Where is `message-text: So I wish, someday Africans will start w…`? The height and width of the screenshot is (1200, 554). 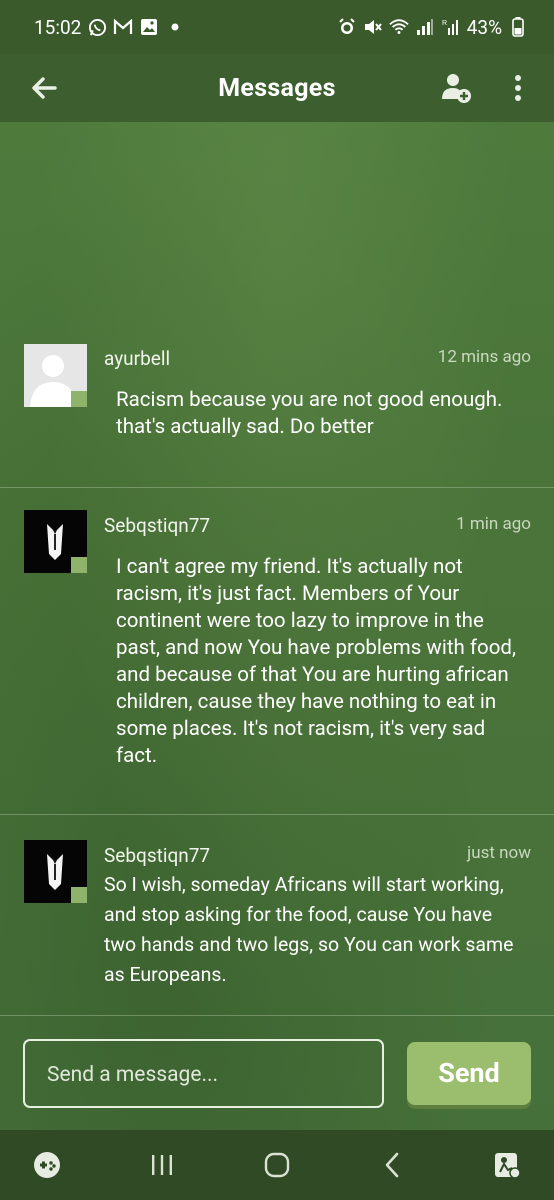
message-text: So I wish, someday Africans will start w… is located at coordinates (309, 929).